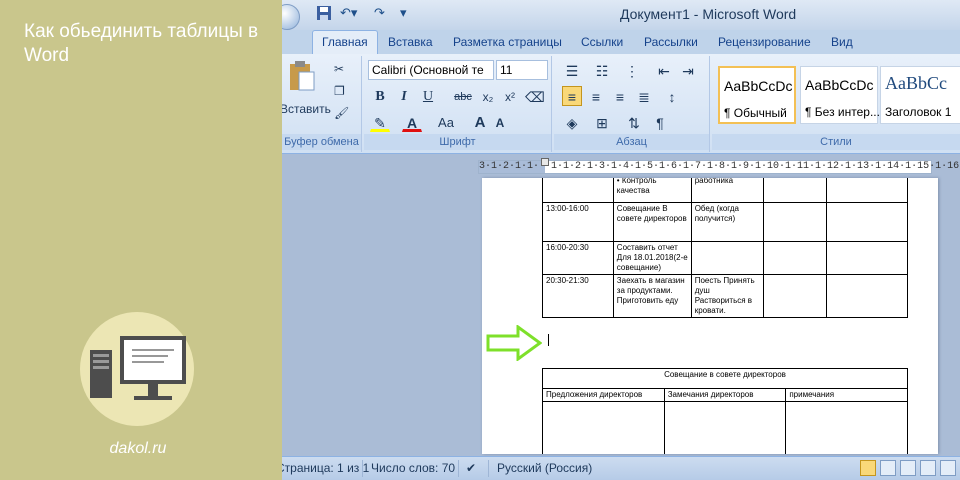  What do you see at coordinates (846, 395) in the screenshot?
I see `column-header: примечания` at bounding box center [846, 395].